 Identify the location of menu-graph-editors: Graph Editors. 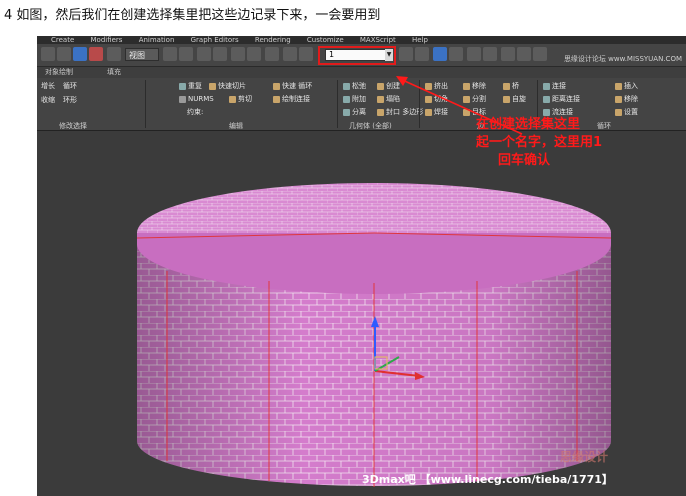
(215, 40).